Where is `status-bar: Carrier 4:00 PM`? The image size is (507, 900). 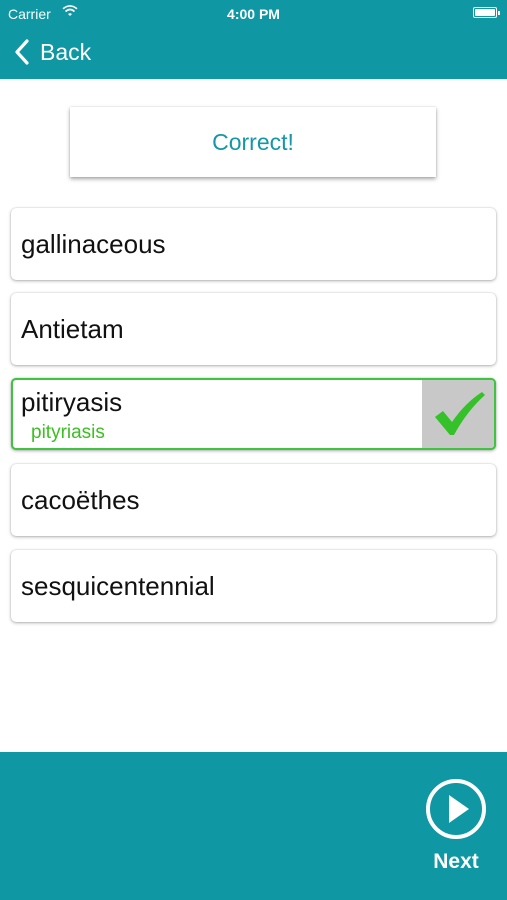 status-bar: Carrier 4:00 PM is located at coordinates (253, 14).